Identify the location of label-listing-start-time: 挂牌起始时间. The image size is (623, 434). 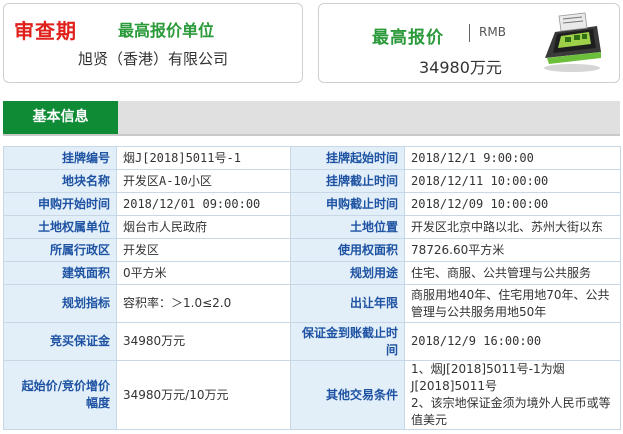
(347, 158).